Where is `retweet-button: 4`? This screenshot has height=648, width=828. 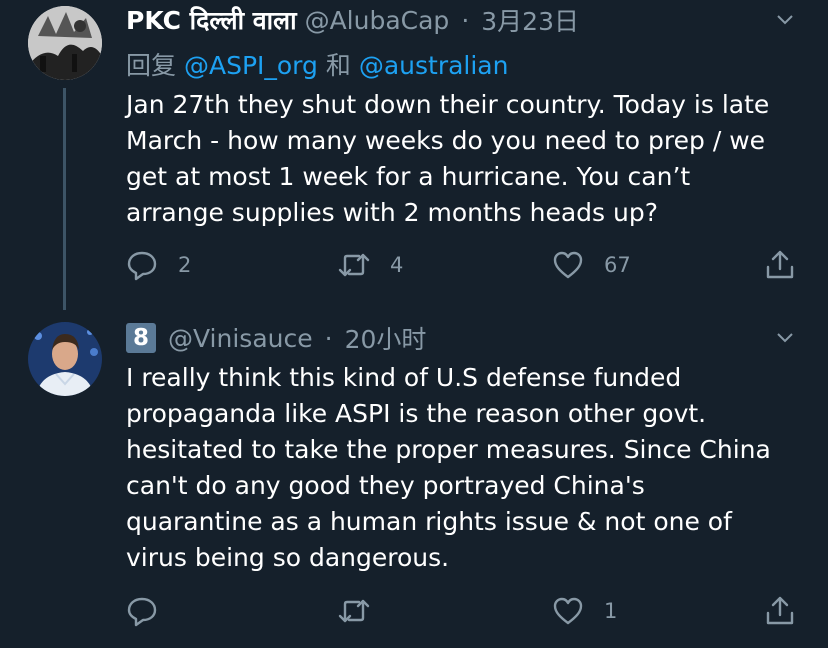 retweet-button: 4 is located at coordinates (370, 265).